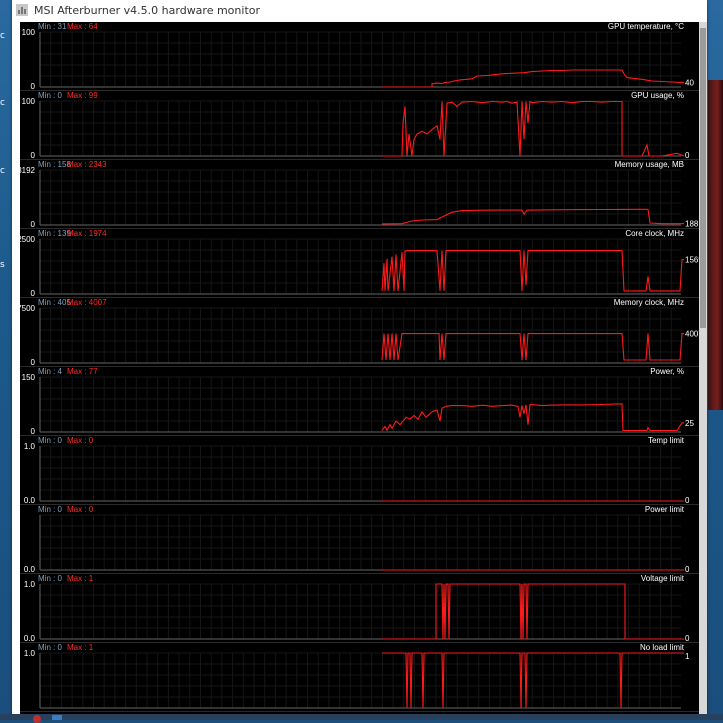 This screenshot has width=723, height=723. What do you see at coordinates (29, 377) in the screenshot?
I see `graph-y-max-label: 150` at bounding box center [29, 377].